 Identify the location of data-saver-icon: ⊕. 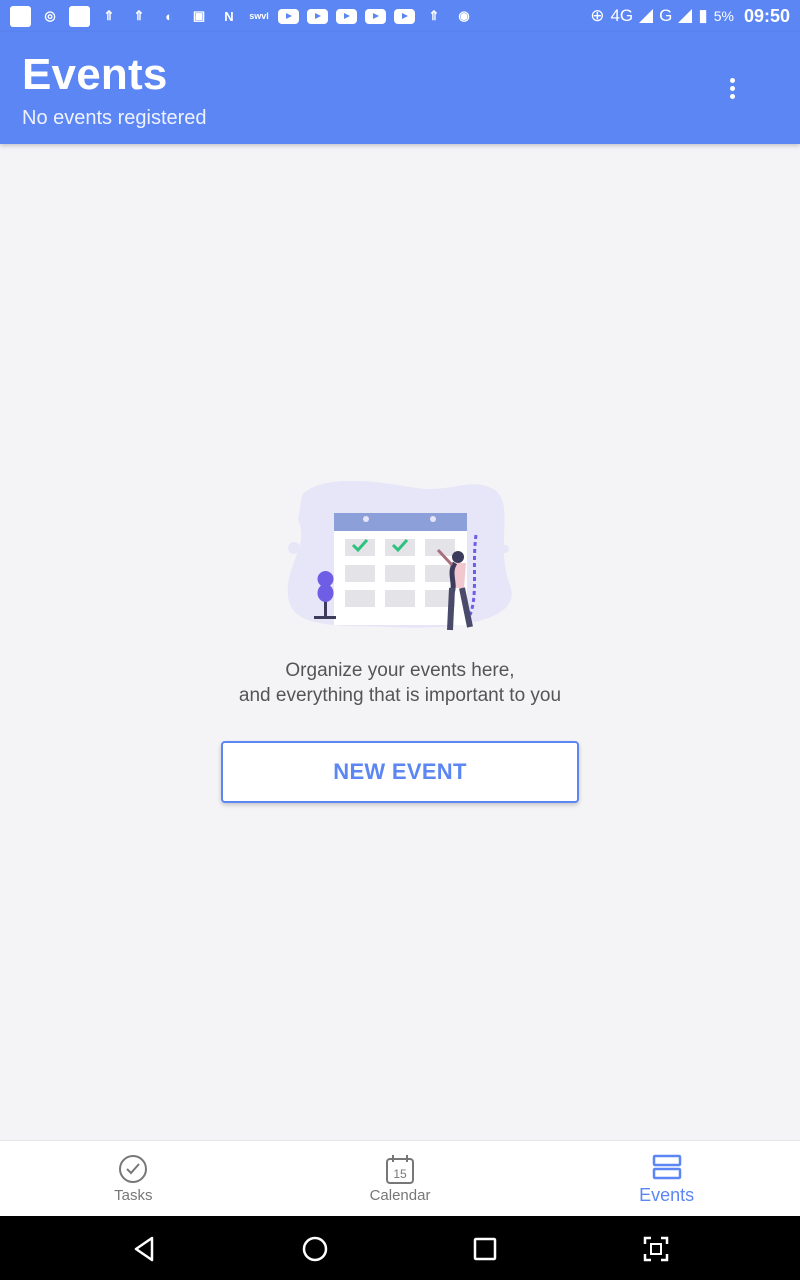
(597, 15).